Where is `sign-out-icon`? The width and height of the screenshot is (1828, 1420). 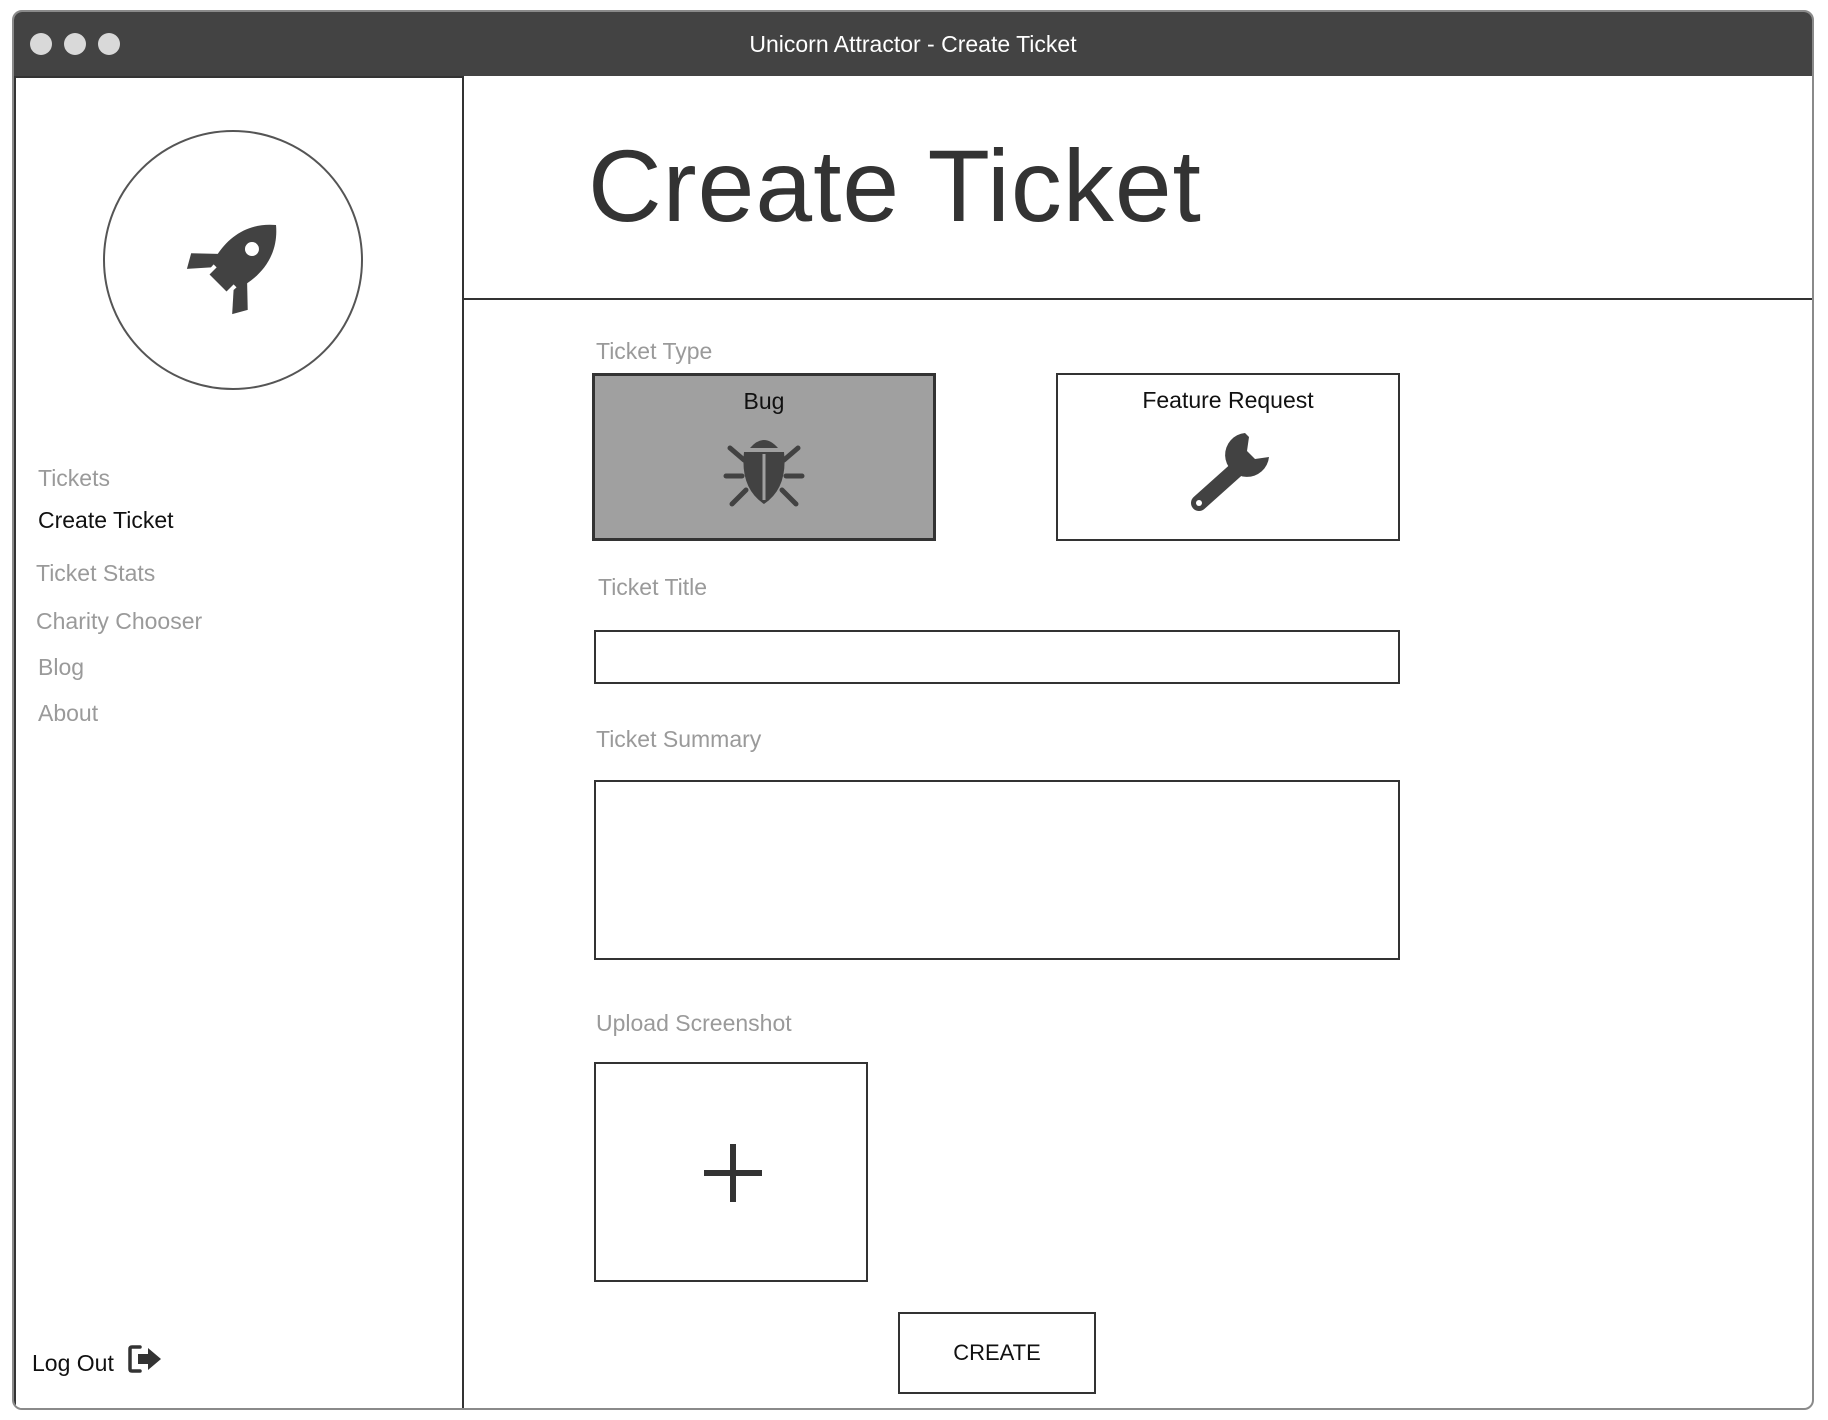
sign-out-icon is located at coordinates (146, 1359).